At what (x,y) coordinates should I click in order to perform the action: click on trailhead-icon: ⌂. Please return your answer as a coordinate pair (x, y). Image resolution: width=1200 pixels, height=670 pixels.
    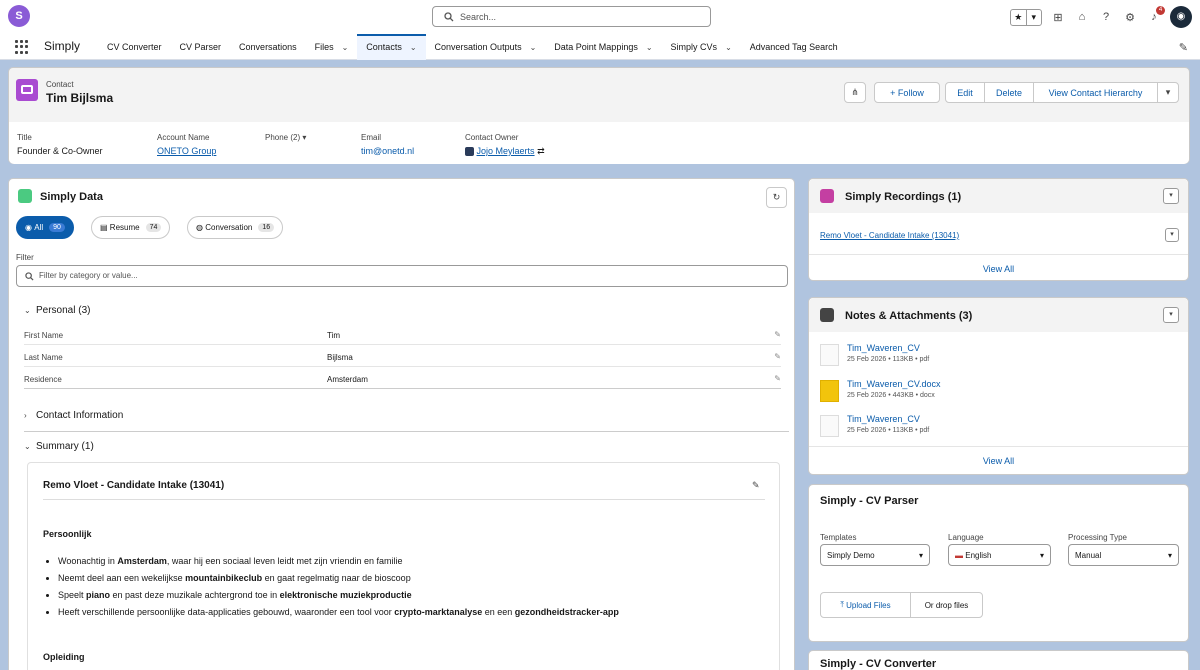
    Looking at the image, I should click on (1082, 17).